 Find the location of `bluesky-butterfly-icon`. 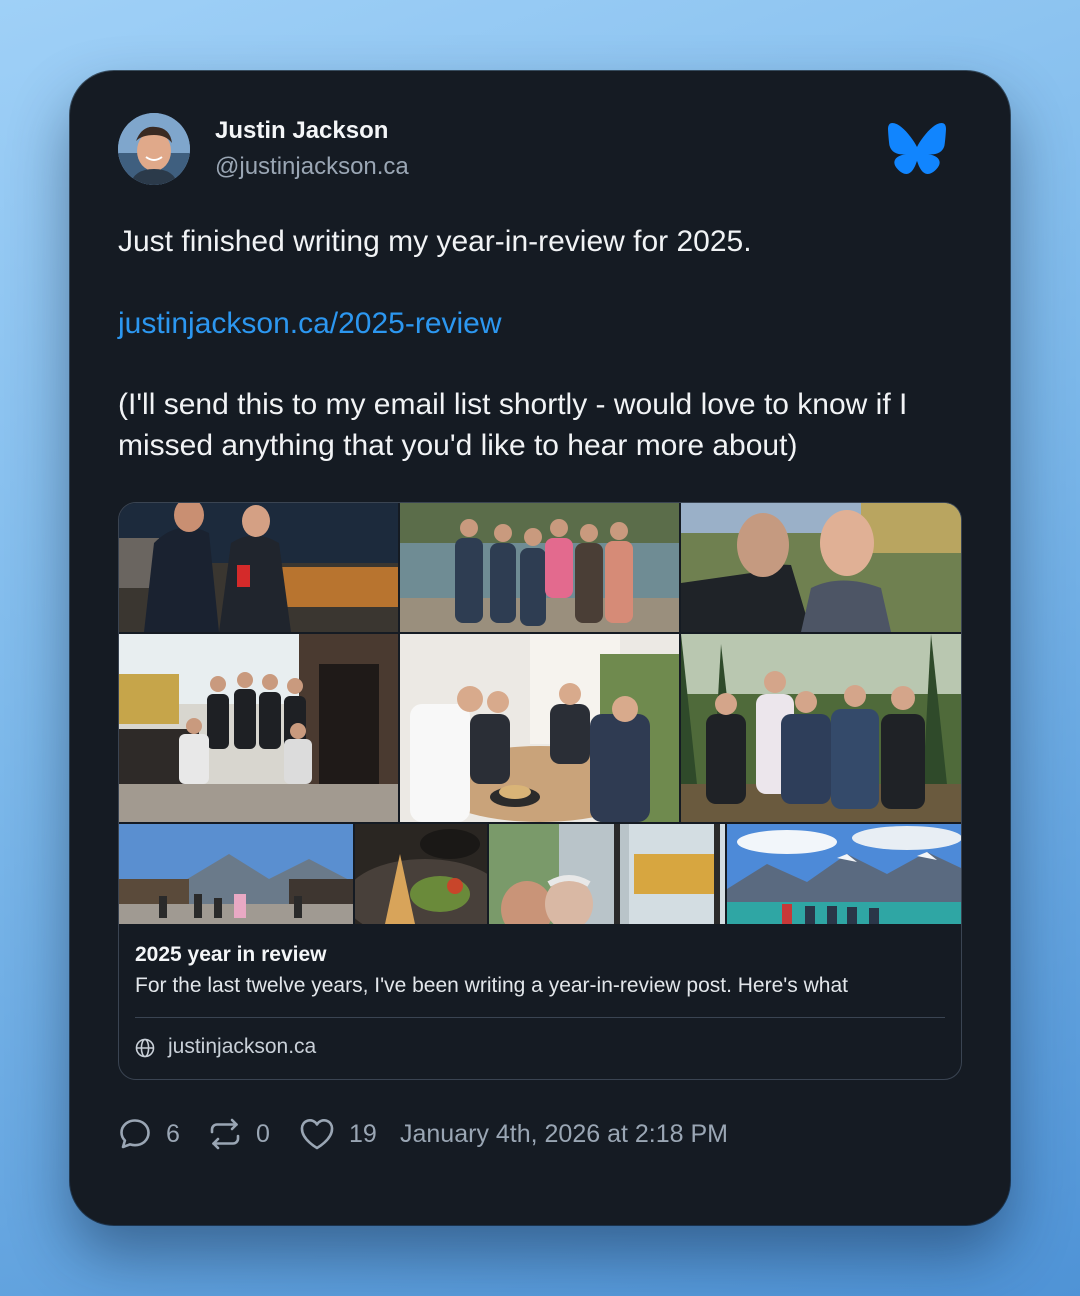

bluesky-butterfly-icon is located at coordinates (917, 149).